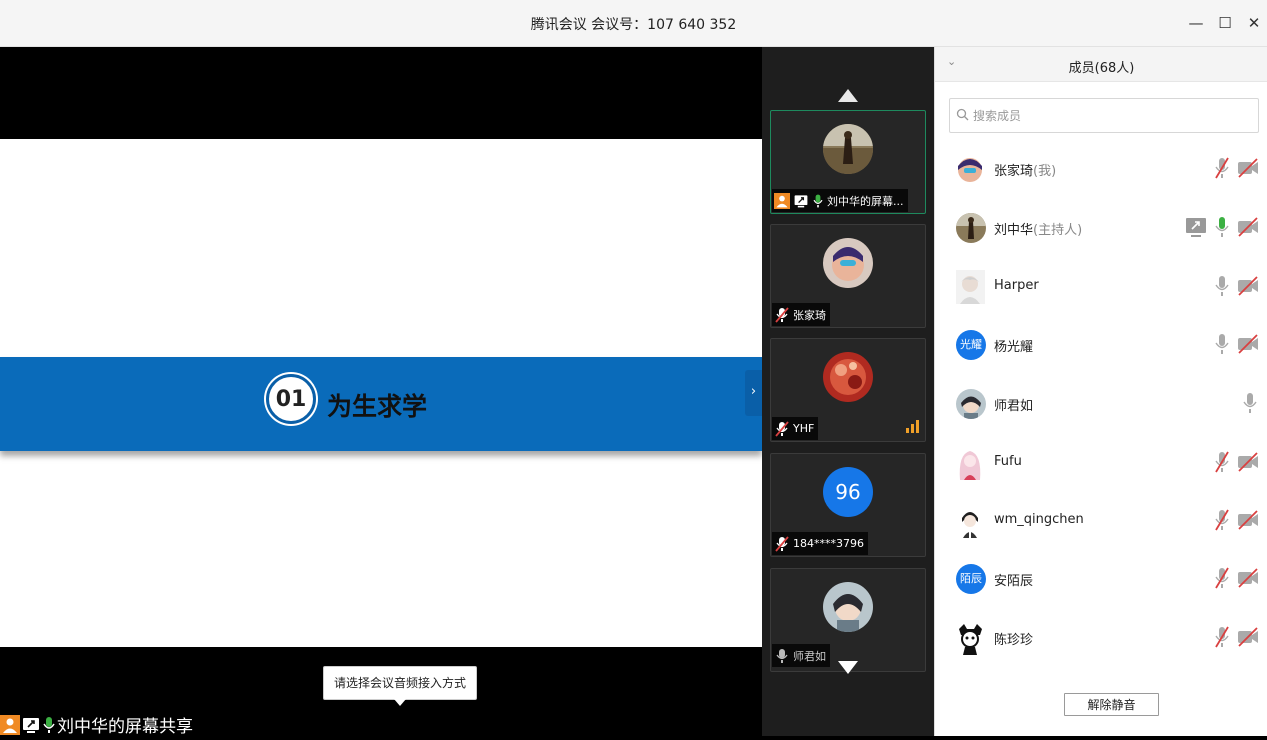 Image resolution: width=1267 pixels, height=740 pixels. Describe the element at coordinates (1101, 228) in the screenshot. I see `member-row: 刘中华(主持人)` at that location.